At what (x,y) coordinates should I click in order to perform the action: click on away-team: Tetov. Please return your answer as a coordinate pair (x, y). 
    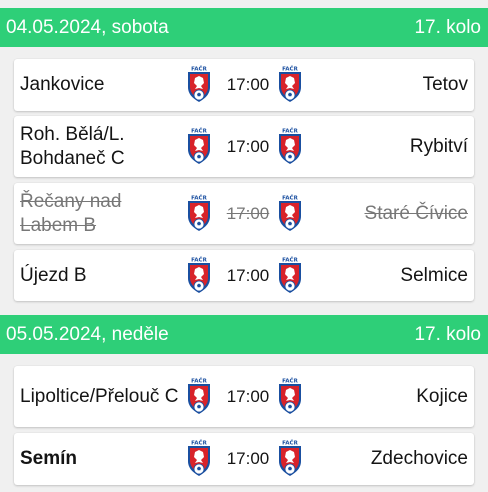
    Looking at the image, I should click on (445, 84).